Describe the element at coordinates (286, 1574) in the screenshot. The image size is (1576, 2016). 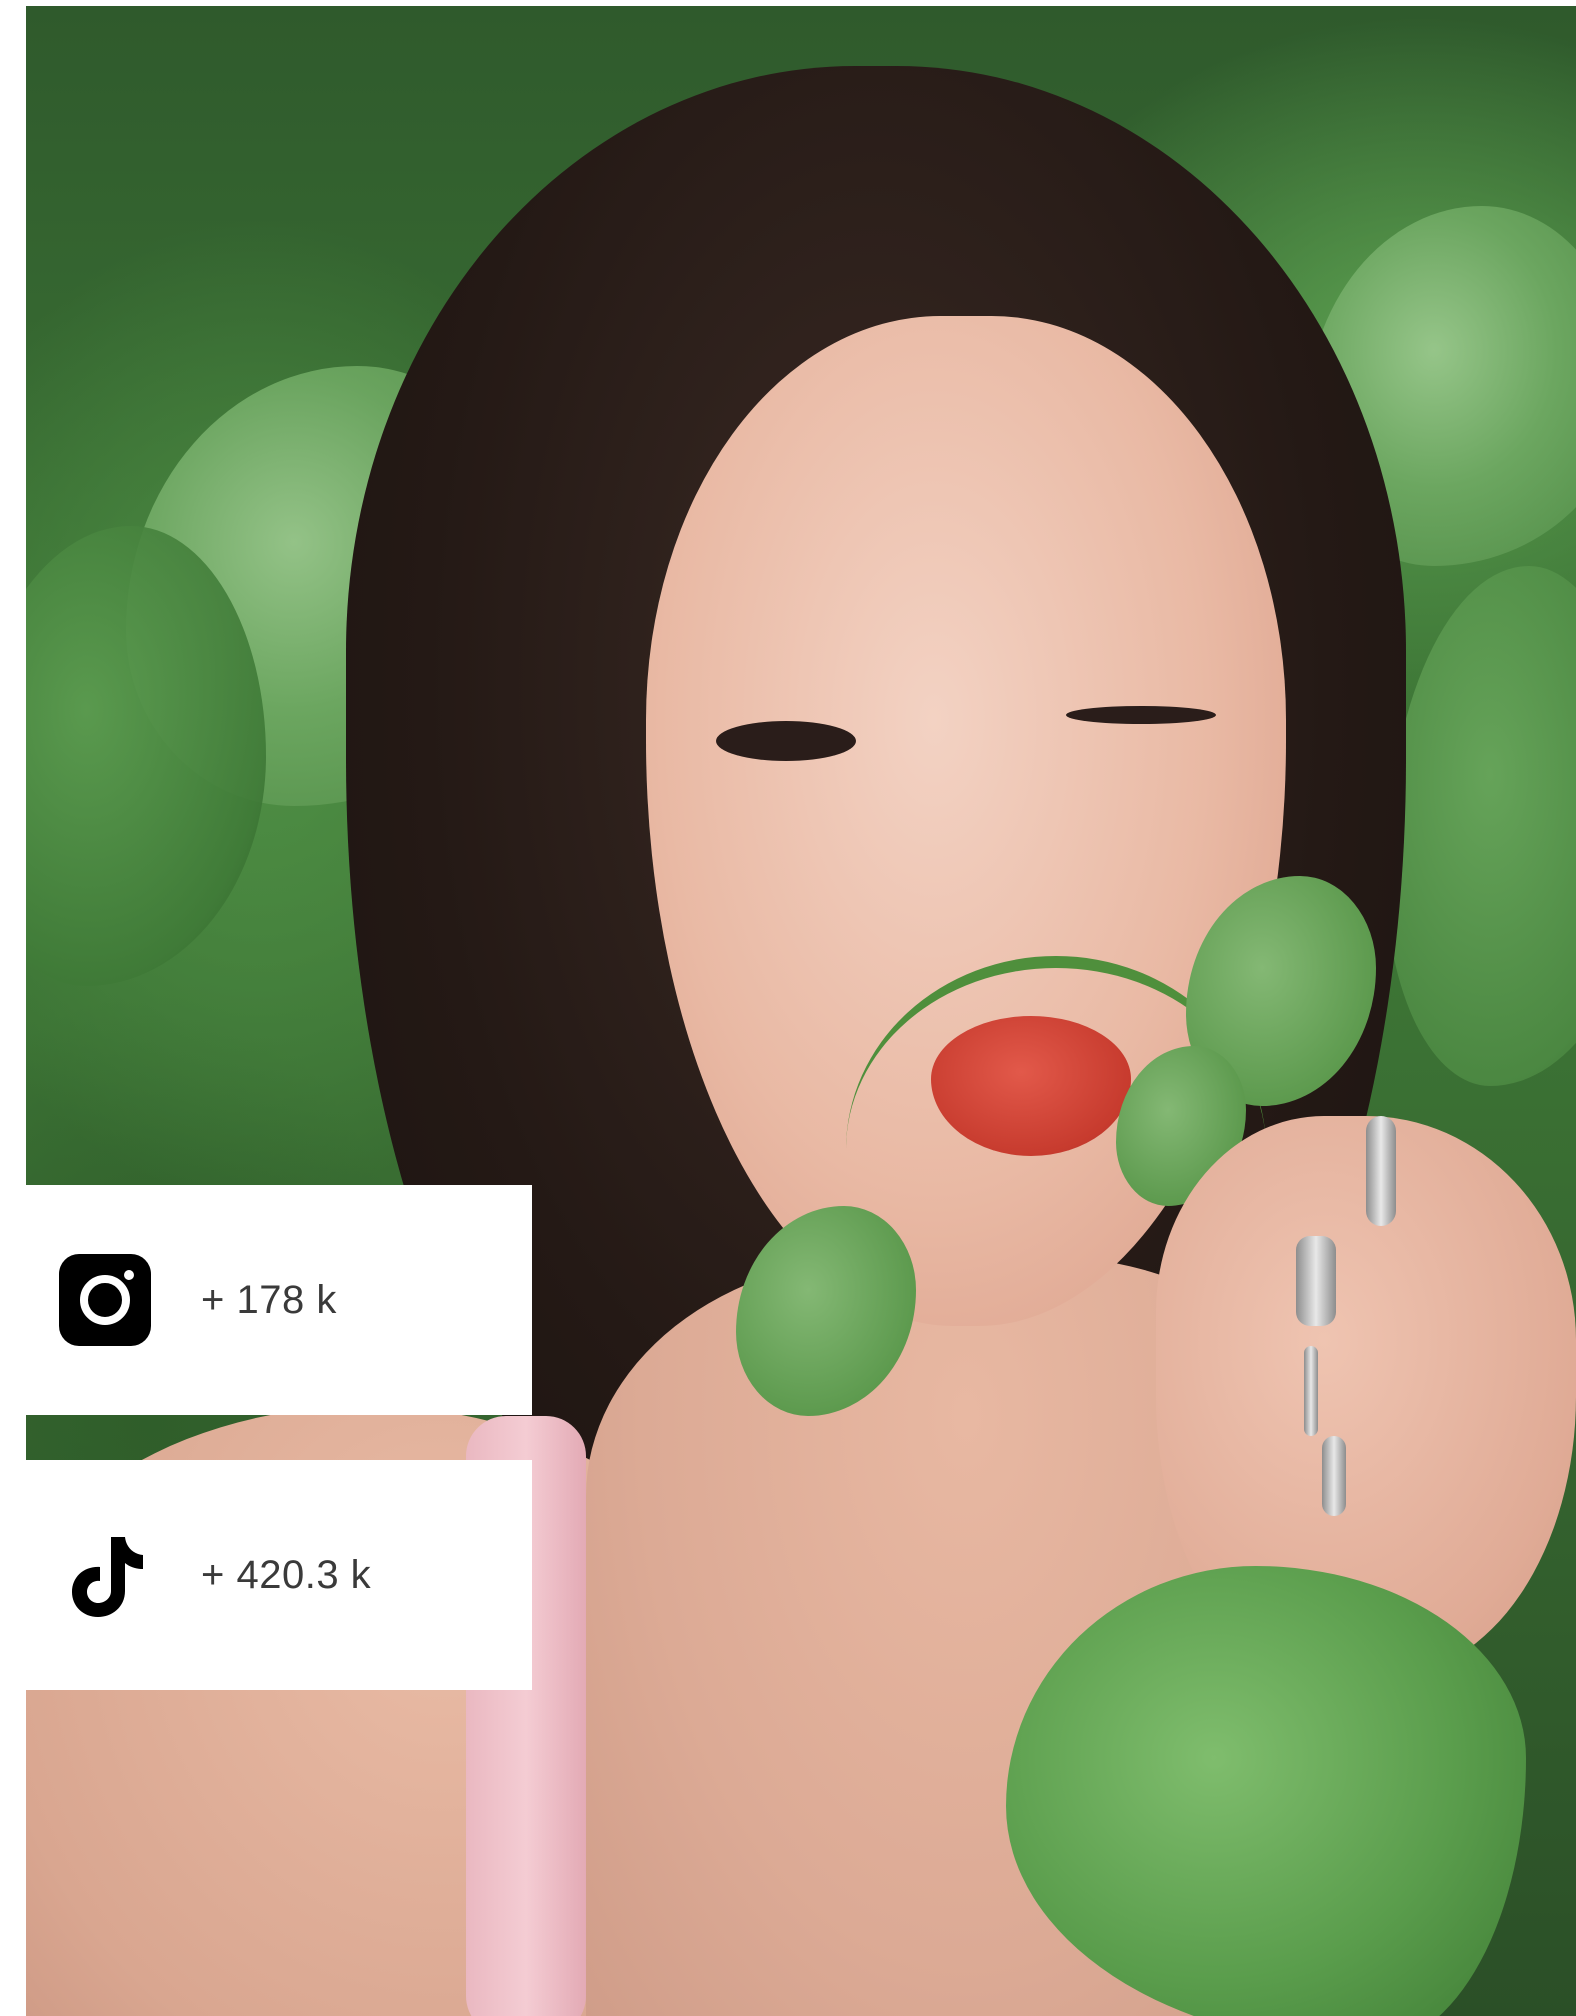
I see `tiktok-follower-count: + 420.3 k` at that location.